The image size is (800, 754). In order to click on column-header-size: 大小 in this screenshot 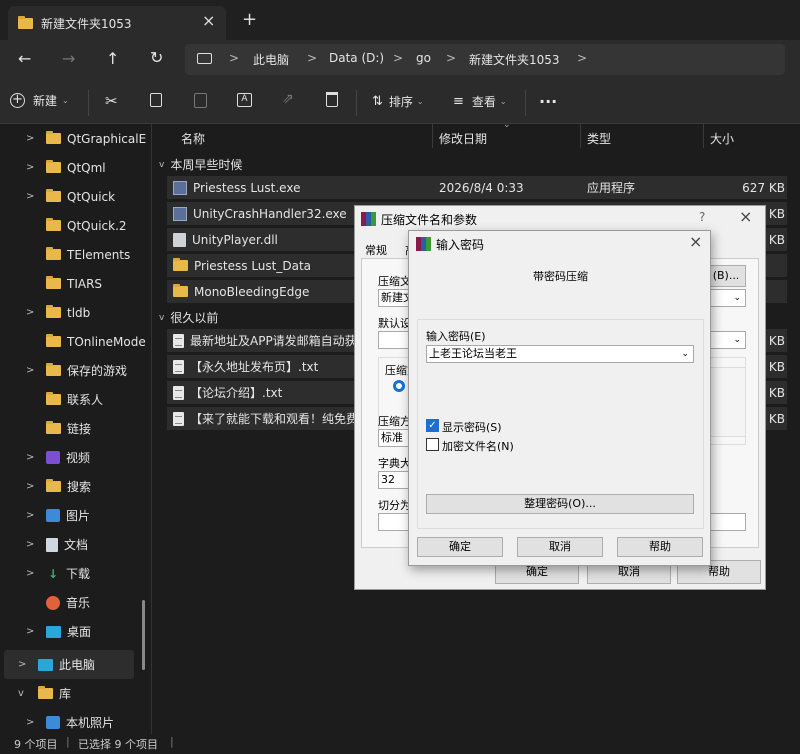, I will do `click(722, 138)`.